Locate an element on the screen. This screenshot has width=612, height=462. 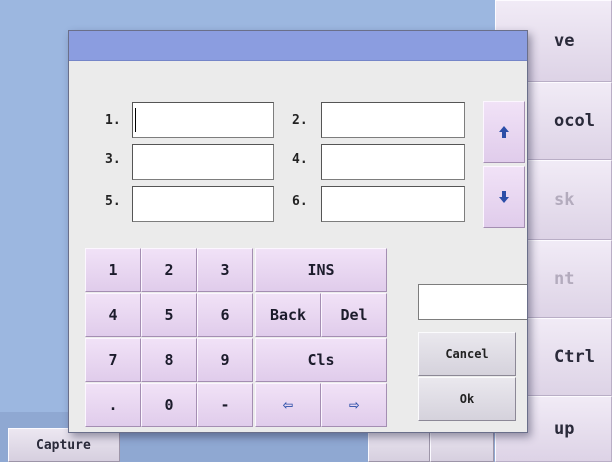
scroll-up-button is located at coordinates (504, 132).